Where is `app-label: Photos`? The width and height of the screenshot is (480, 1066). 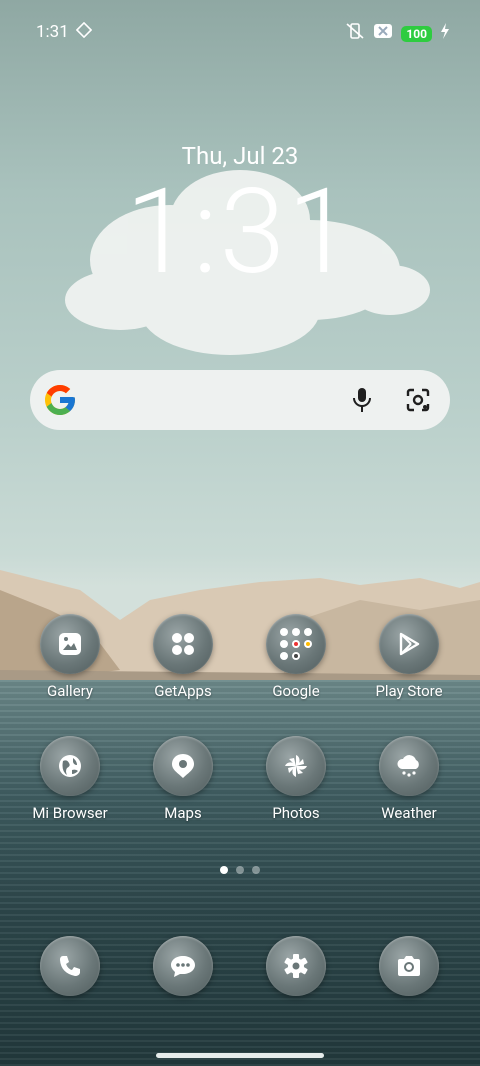 app-label: Photos is located at coordinates (296, 813).